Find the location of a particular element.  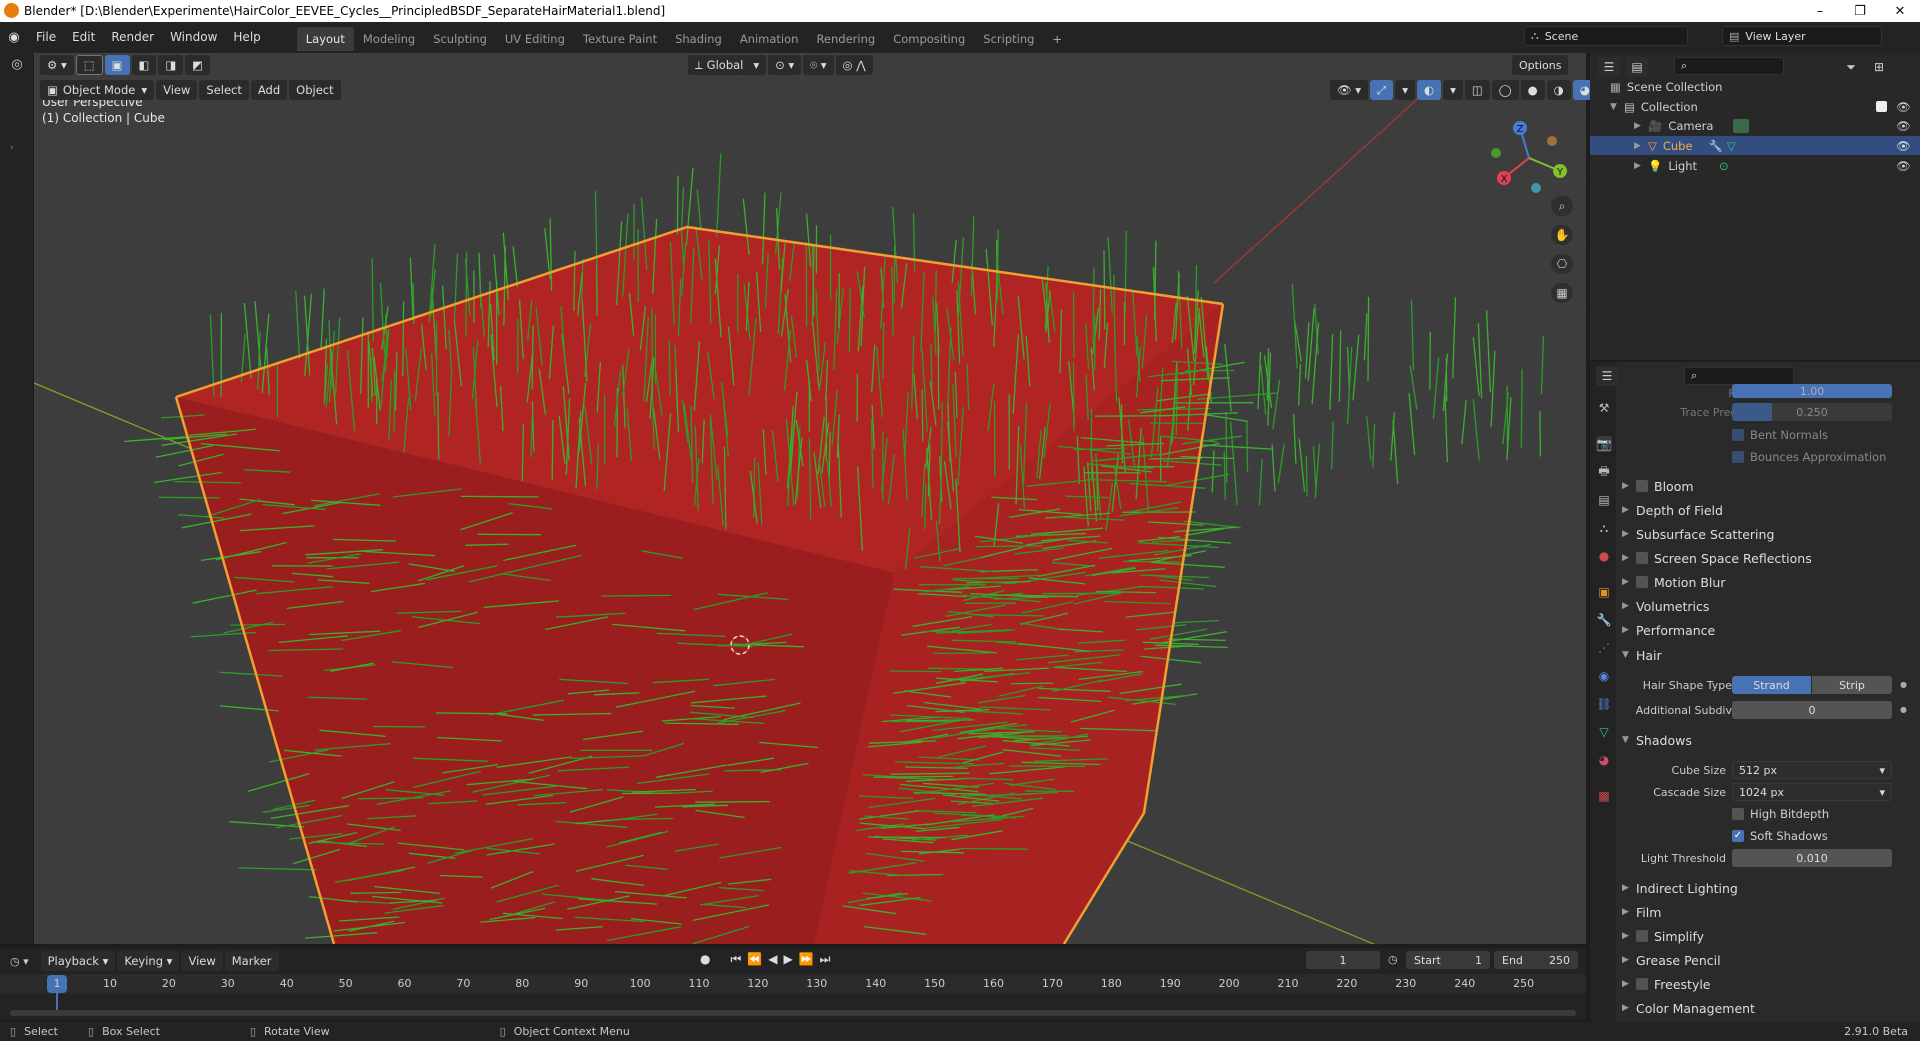

visibility-icon: 👁 ▾ is located at coordinates (1349, 90).